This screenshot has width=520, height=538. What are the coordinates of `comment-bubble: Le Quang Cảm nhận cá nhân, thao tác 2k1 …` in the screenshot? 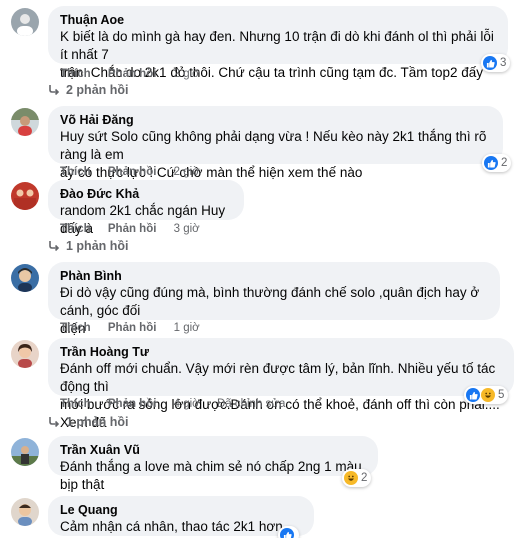 It's located at (181, 517).